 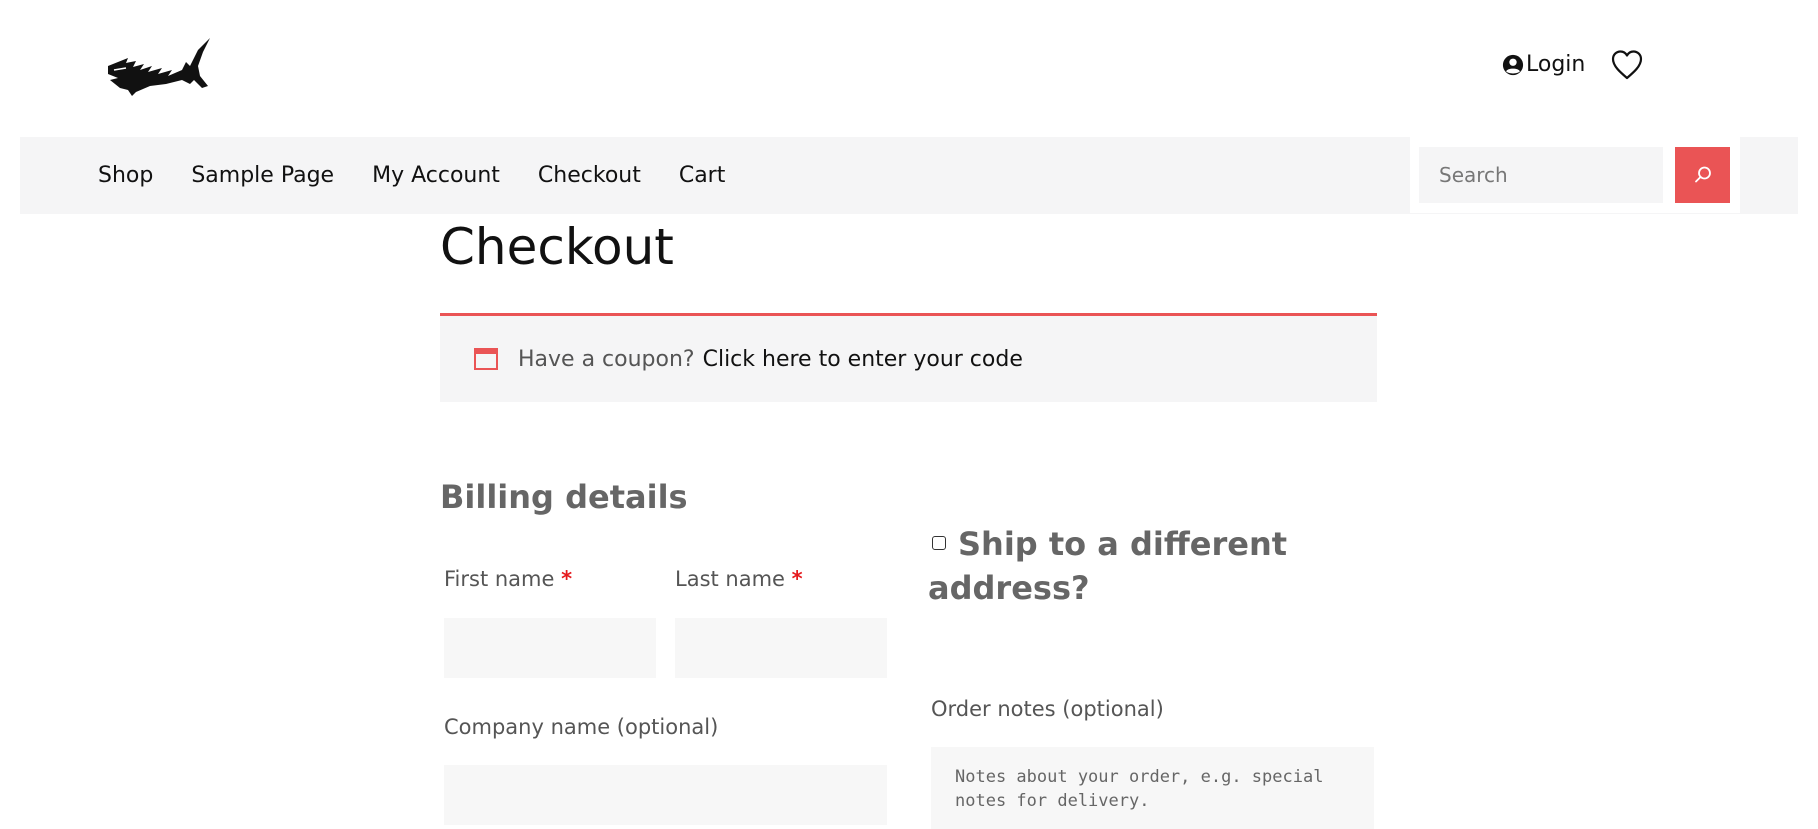 I want to click on coupon-prompt: Have a coupon?, so click(x=606, y=359).